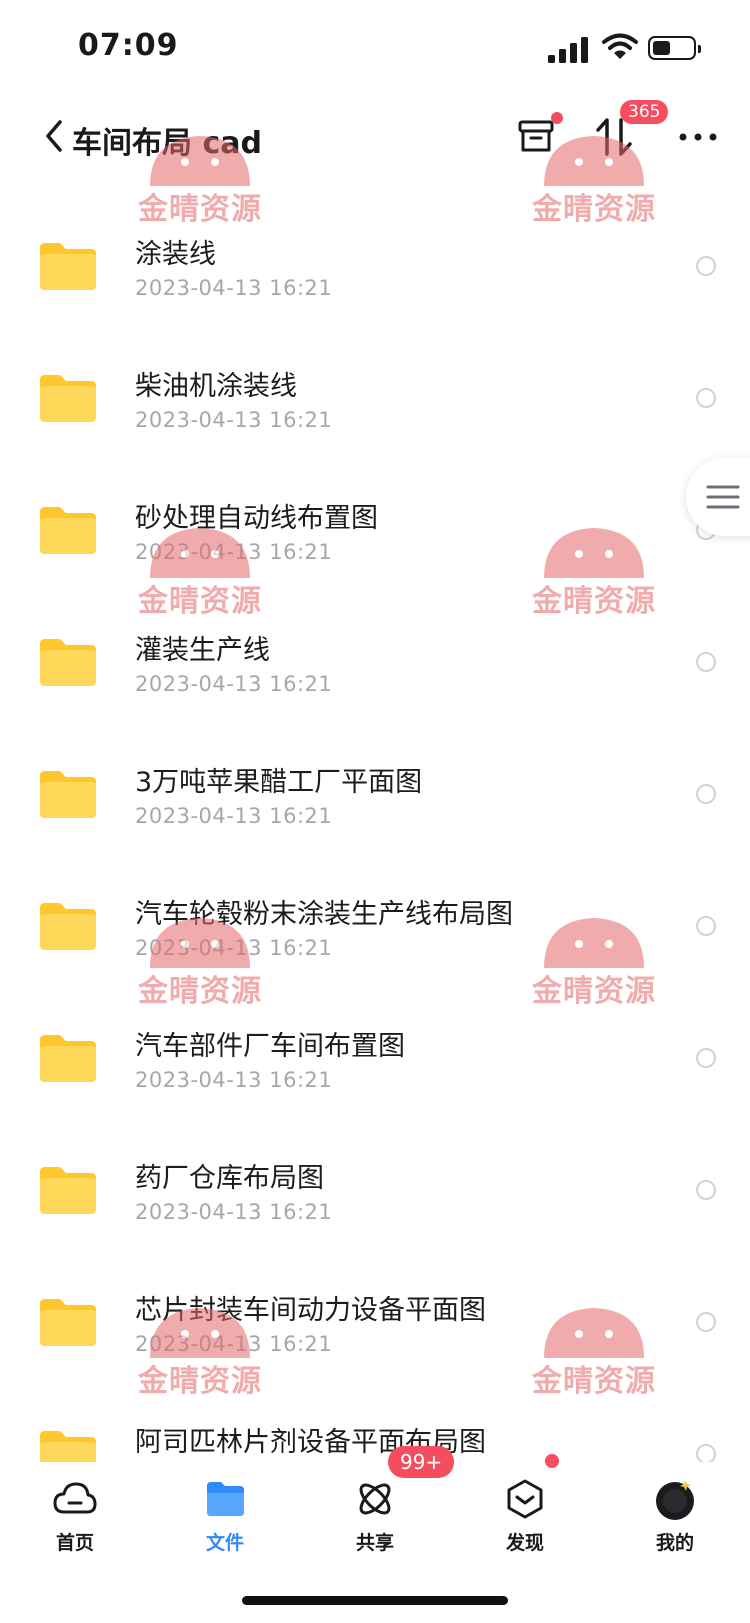 The width and height of the screenshot is (750, 1623). What do you see at coordinates (674, 48) in the screenshot?
I see `battery-icon` at bounding box center [674, 48].